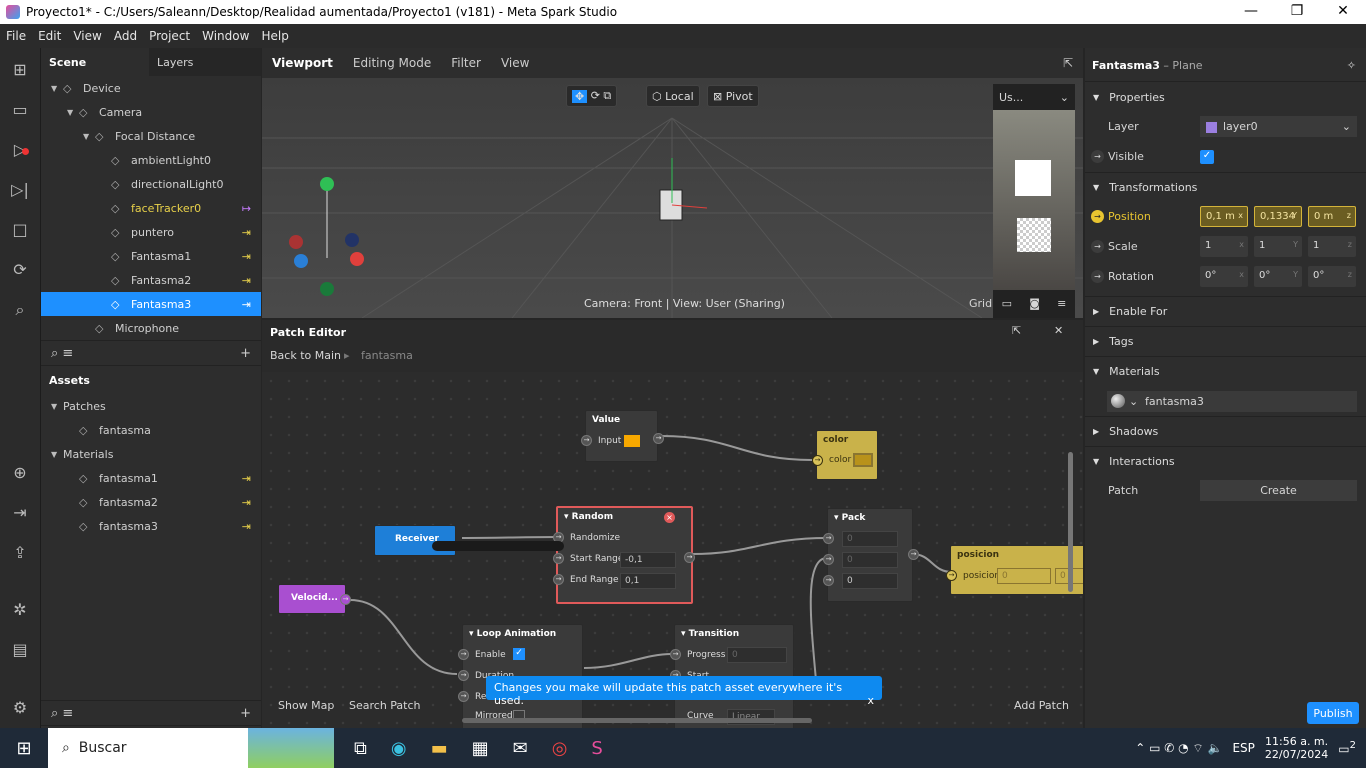 The image size is (1366, 768). Describe the element at coordinates (151, 304) in the screenshot. I see `tree-item: ◇ Fantasma3 ⇥` at that location.